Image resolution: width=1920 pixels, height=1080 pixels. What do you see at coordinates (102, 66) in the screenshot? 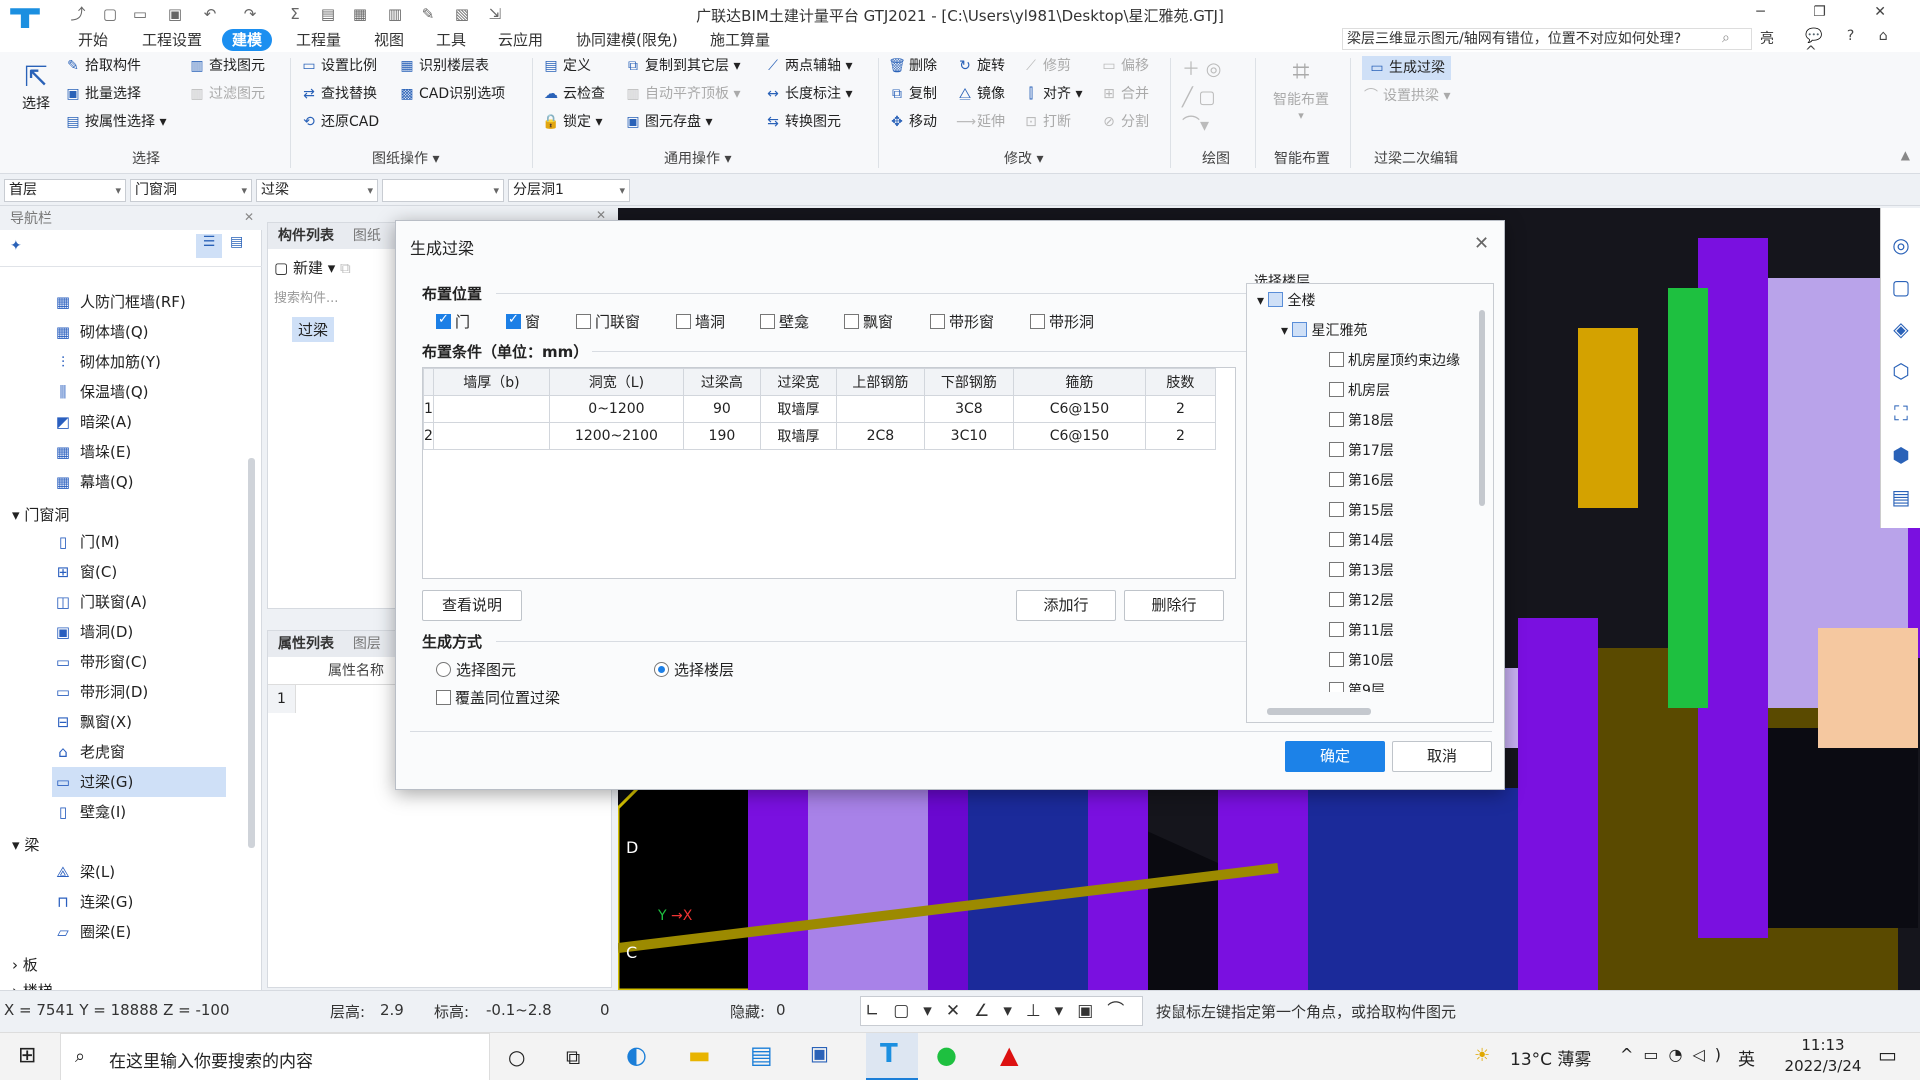
I see `pick-component-button: ✎ 拾取构件` at bounding box center [102, 66].